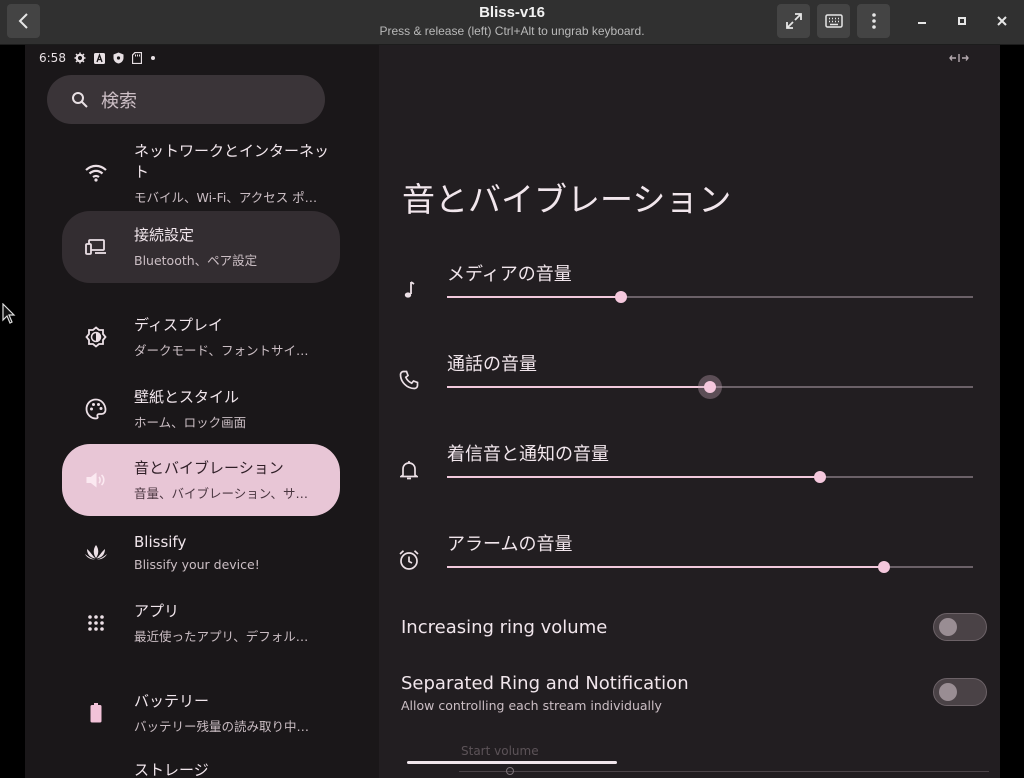  I want to click on sidebar-item-connected-devices: 接続設定 Bluetooth、ペア設定, so click(201, 247).